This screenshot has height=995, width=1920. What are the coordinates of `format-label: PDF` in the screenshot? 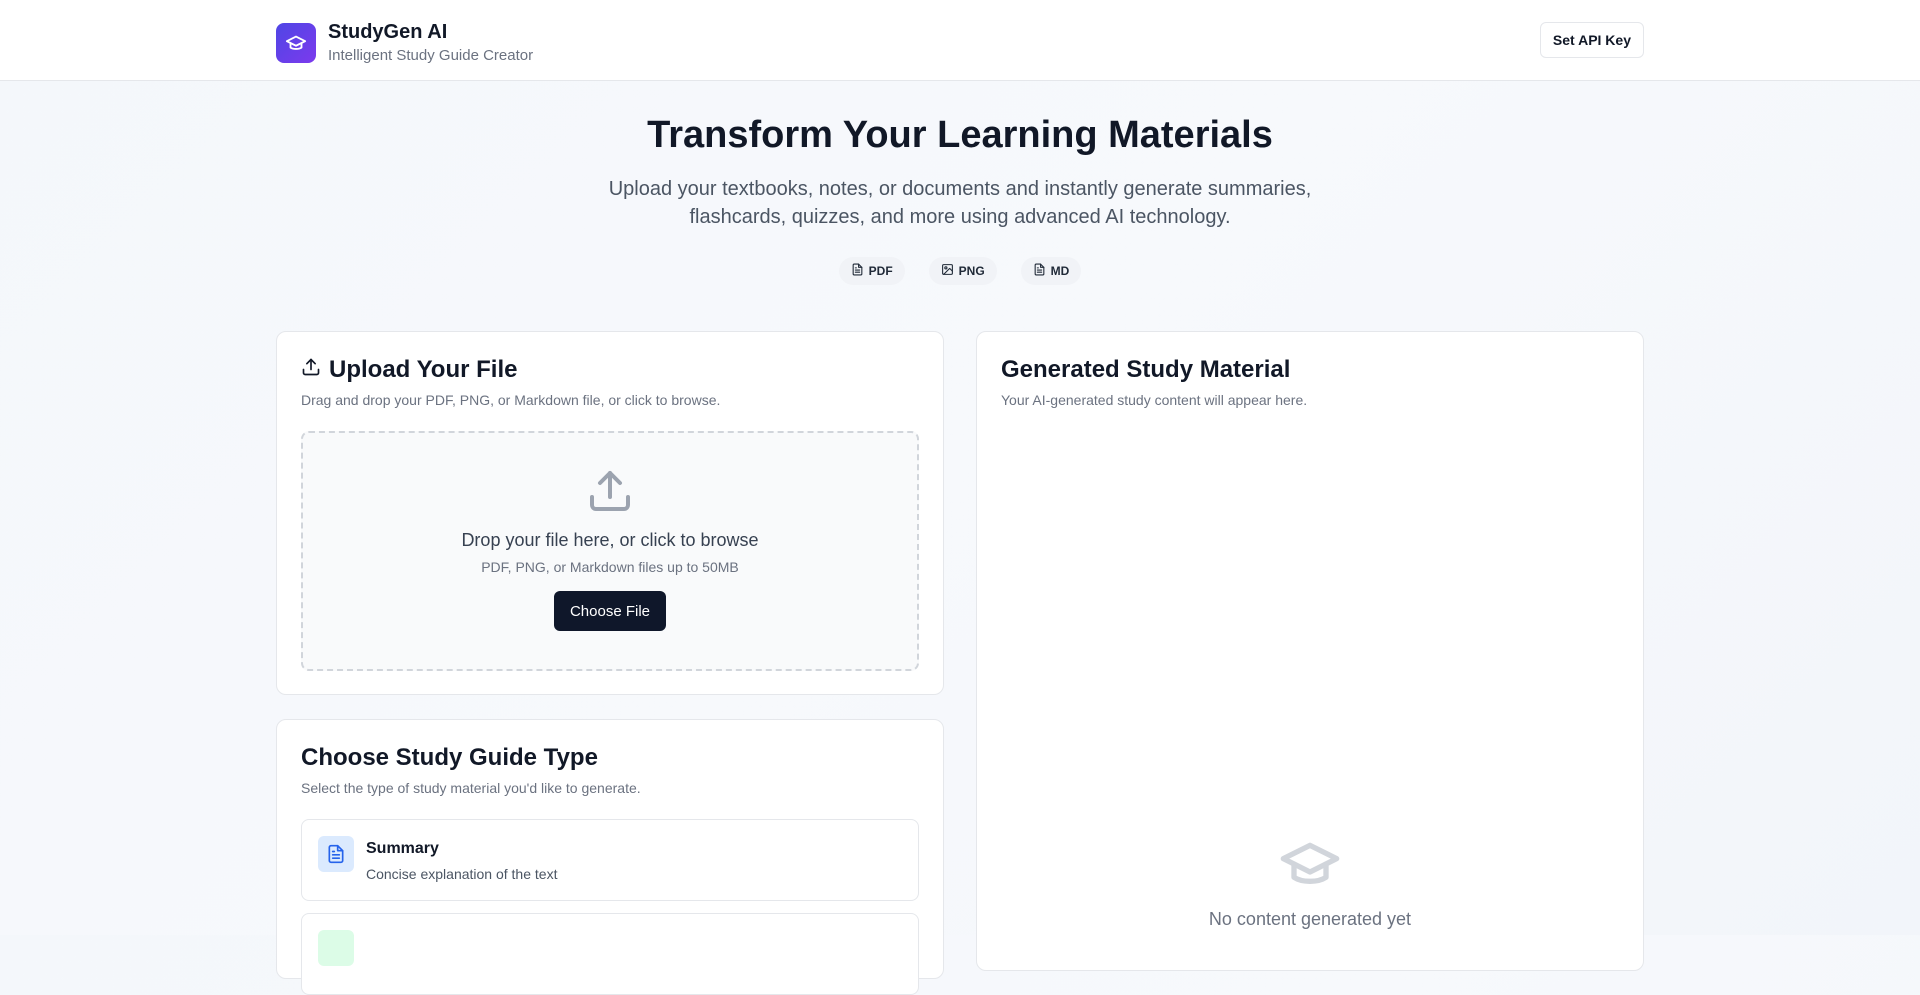 It's located at (880, 271).